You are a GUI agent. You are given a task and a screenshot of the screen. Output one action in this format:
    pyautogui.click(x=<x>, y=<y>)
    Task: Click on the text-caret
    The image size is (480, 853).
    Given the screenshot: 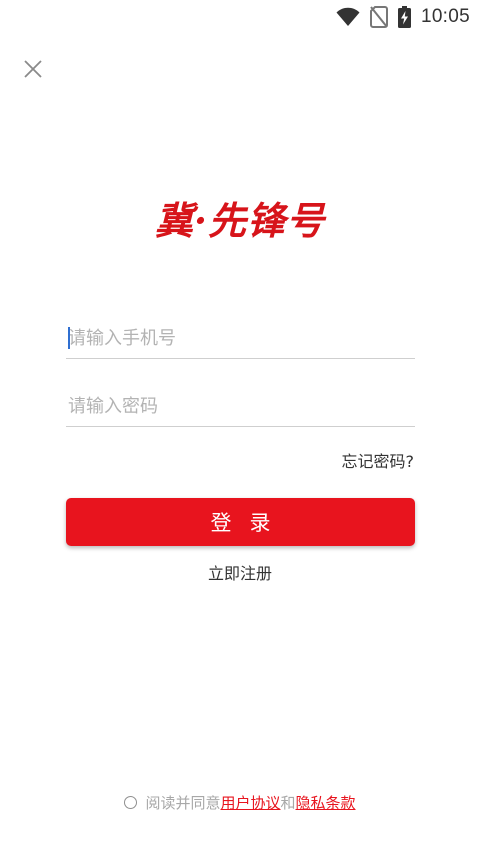 What is the action you would take?
    pyautogui.click(x=69, y=338)
    